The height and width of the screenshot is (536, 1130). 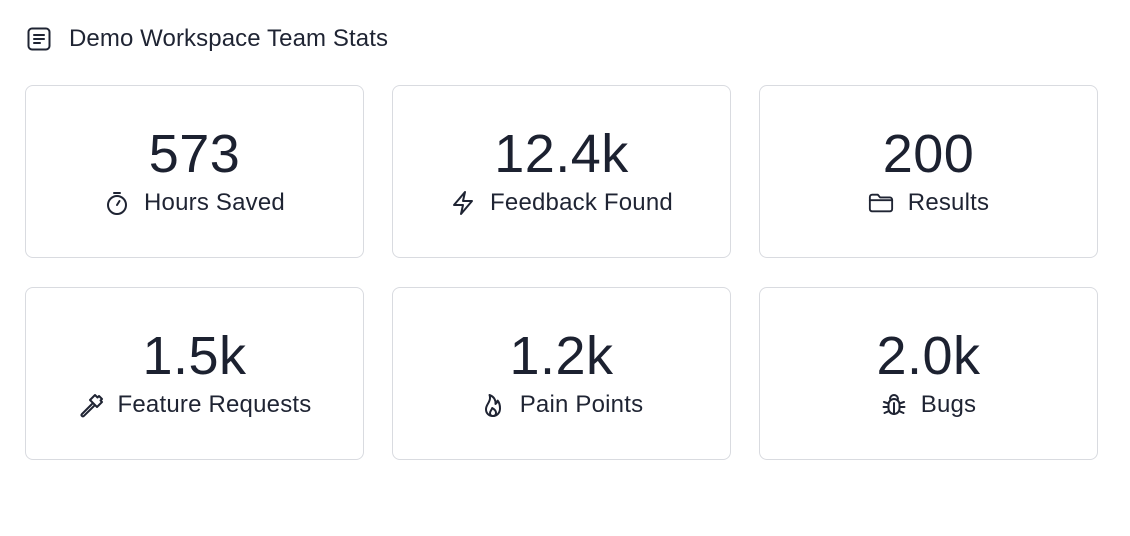 What do you see at coordinates (214, 202) in the screenshot?
I see `stat-label: Hours Saved` at bounding box center [214, 202].